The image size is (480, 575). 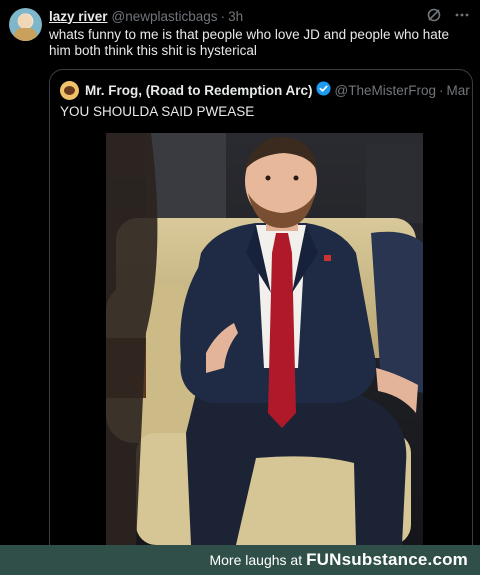 I want to click on tweet-actions, so click(x=448, y=15).